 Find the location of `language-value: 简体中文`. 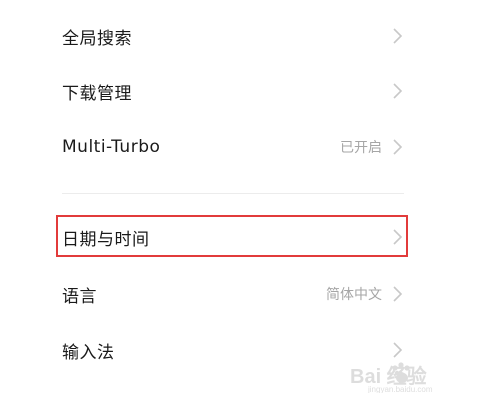

language-value: 简体中文 is located at coordinates (354, 295).